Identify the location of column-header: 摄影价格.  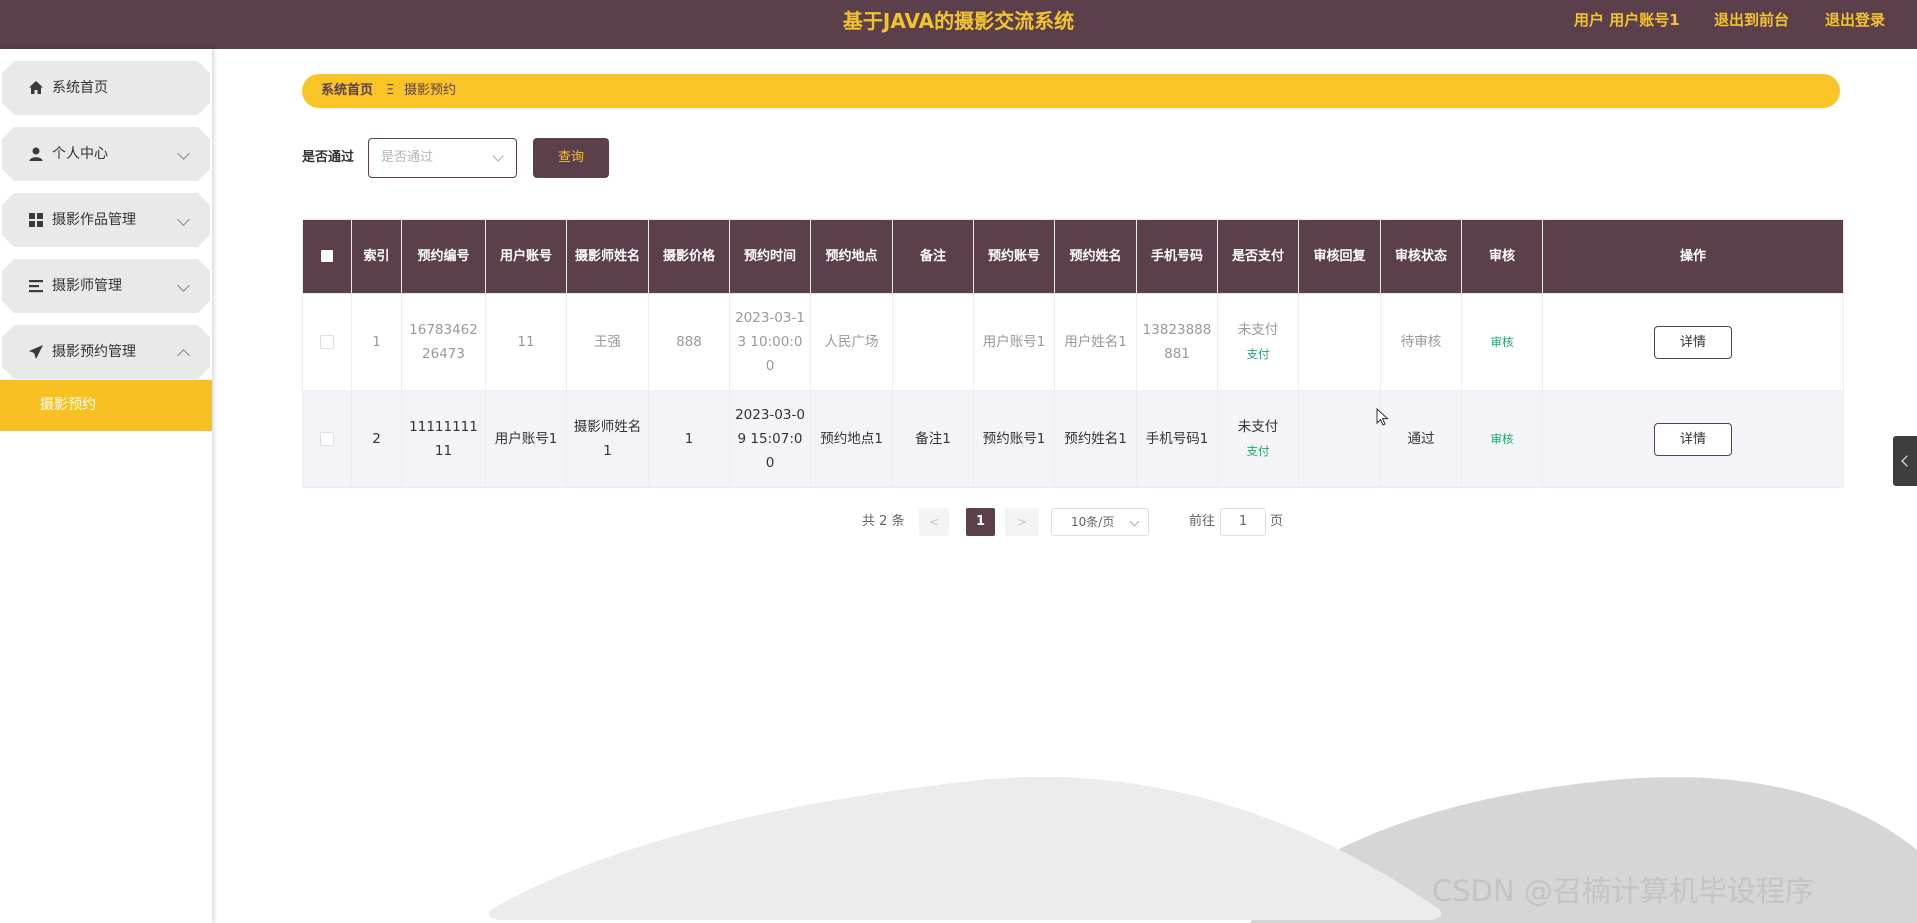
(689, 256).